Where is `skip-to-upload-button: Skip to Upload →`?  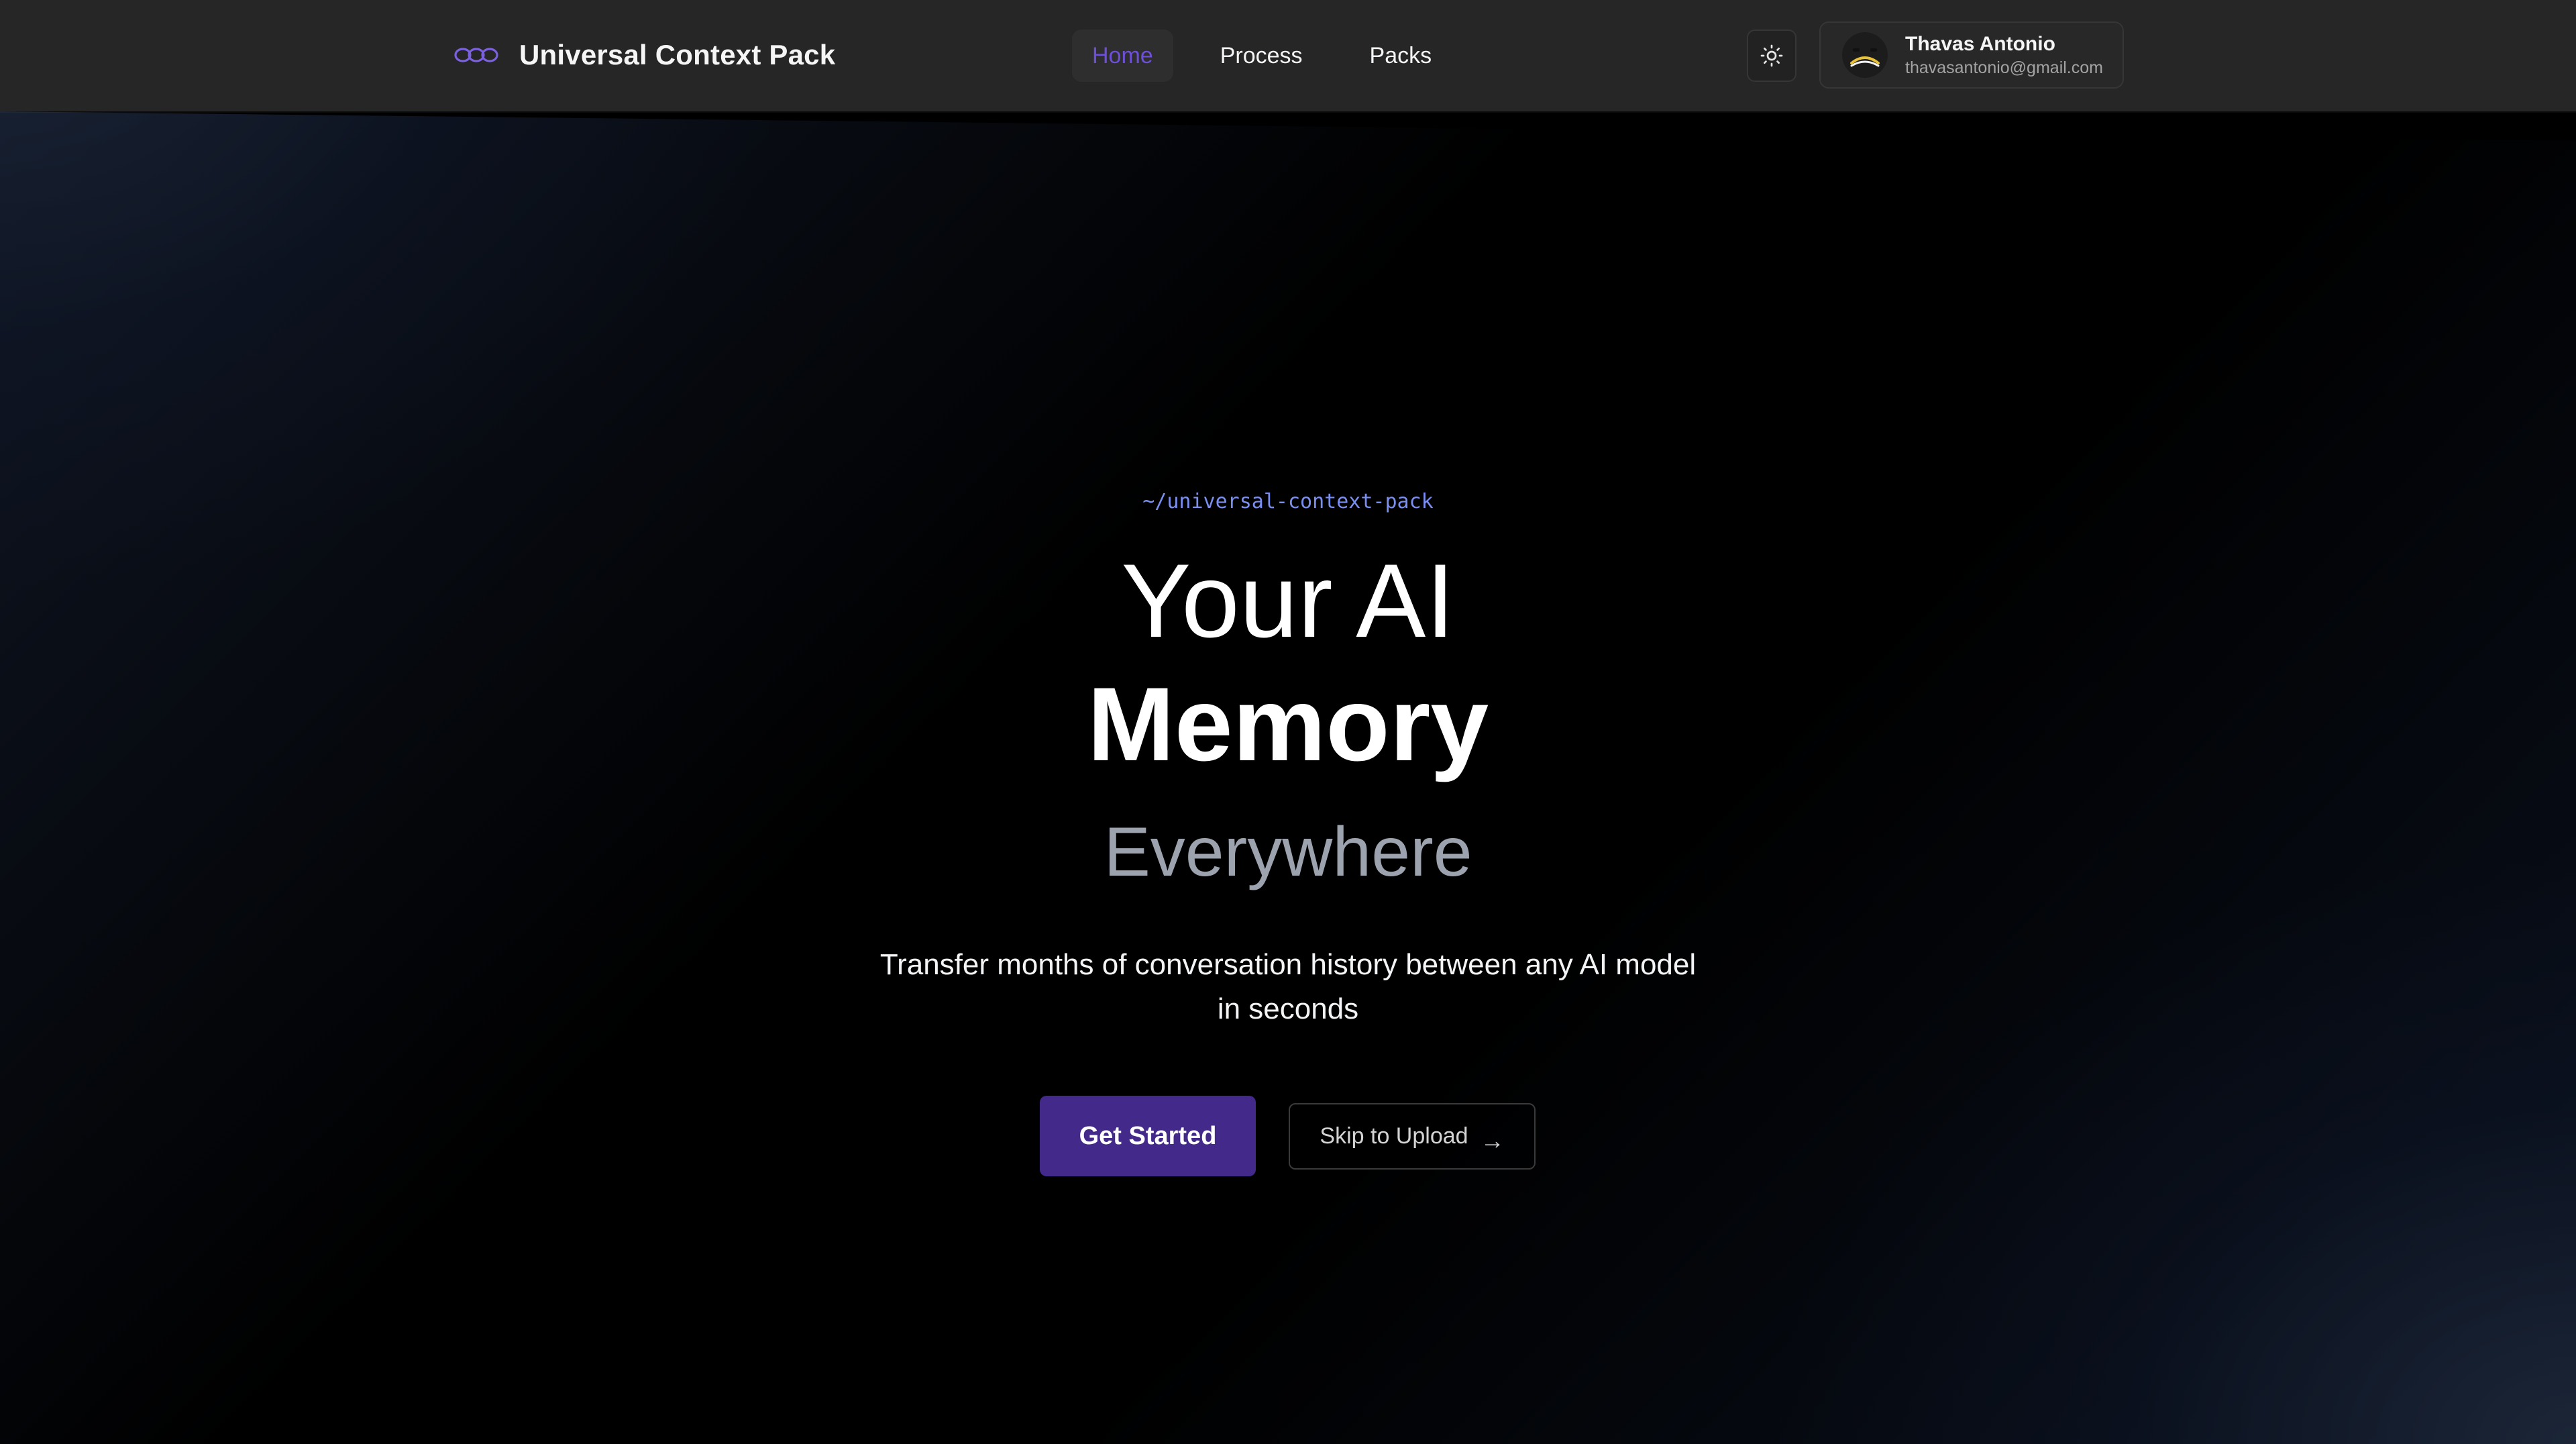
skip-to-upload-button: Skip to Upload → is located at coordinates (1412, 1136).